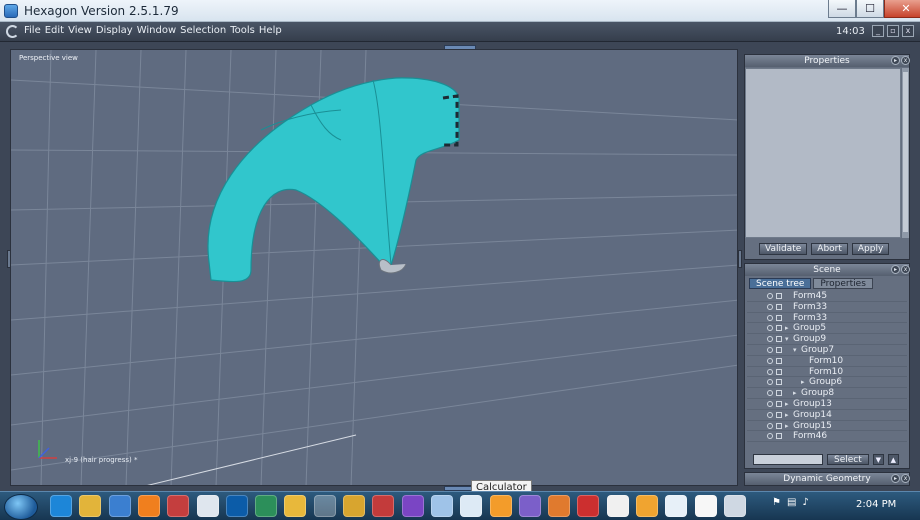  Describe the element at coordinates (829, 249) in the screenshot. I see `abort-button: Abort` at that location.